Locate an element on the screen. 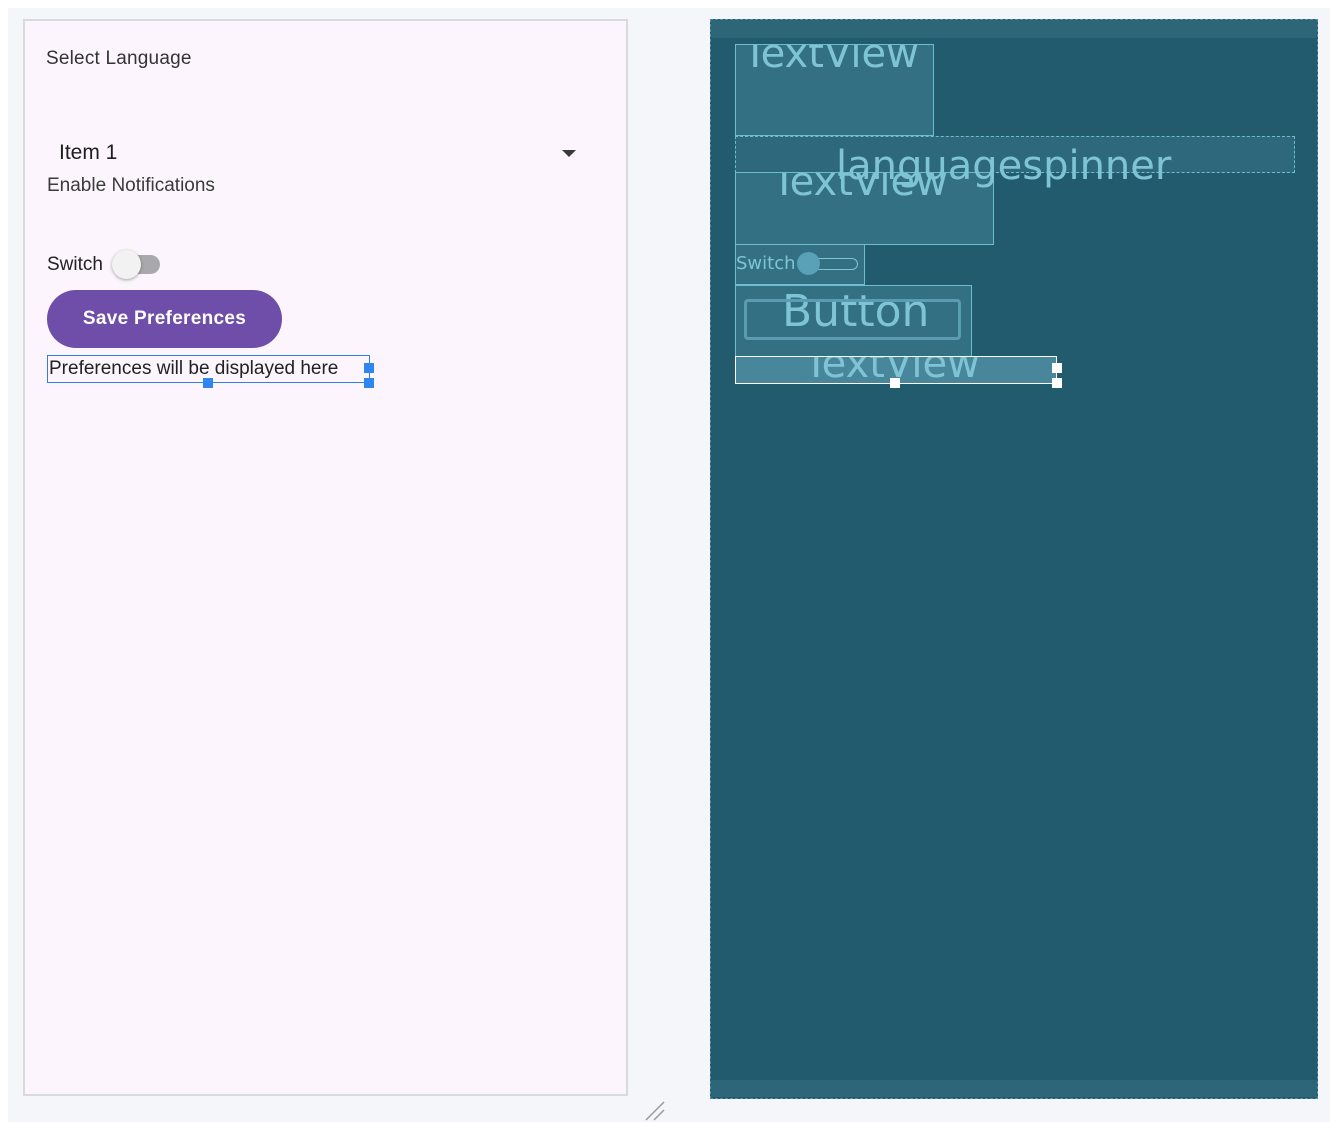 The height and width of the screenshot is (1122, 1330). enable-notifications-textview: Enable Notifications is located at coordinates (131, 186).